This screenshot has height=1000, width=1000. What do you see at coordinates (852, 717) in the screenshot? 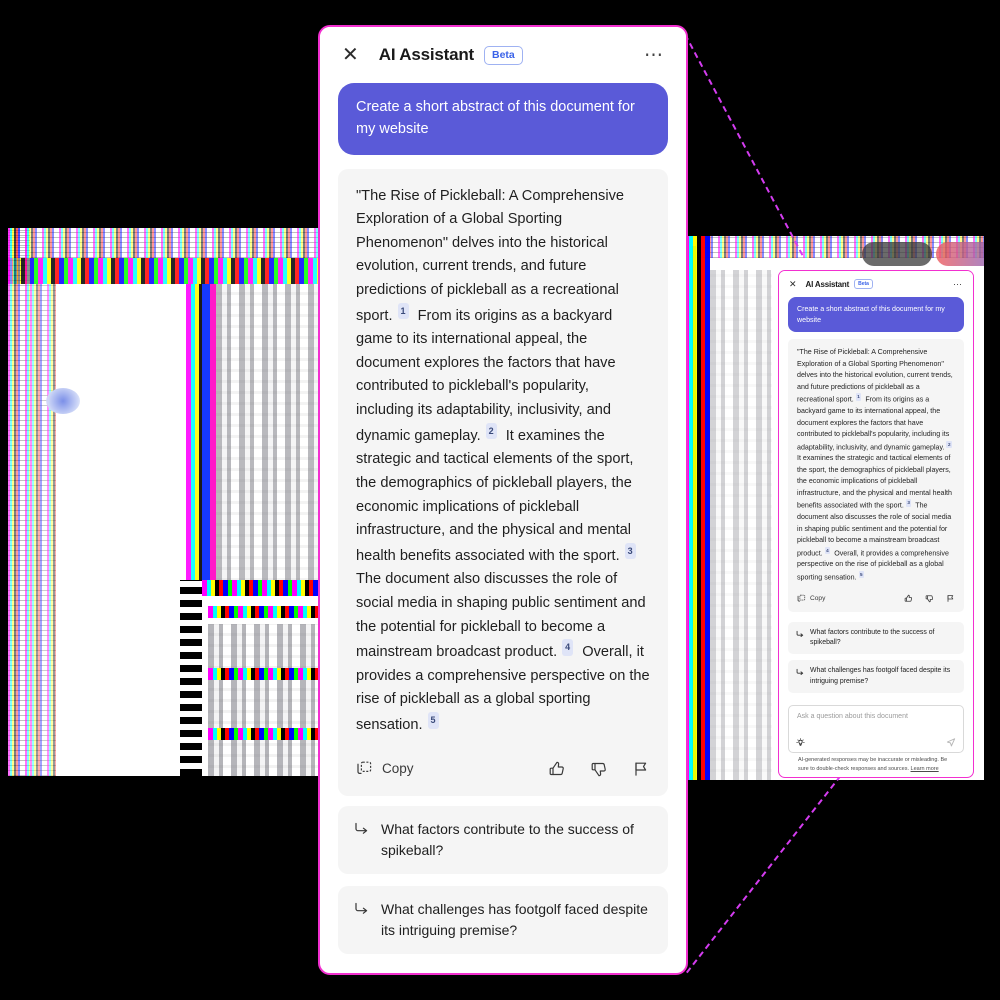
I see `input-placeholder: Ask a question about this document` at bounding box center [852, 717].